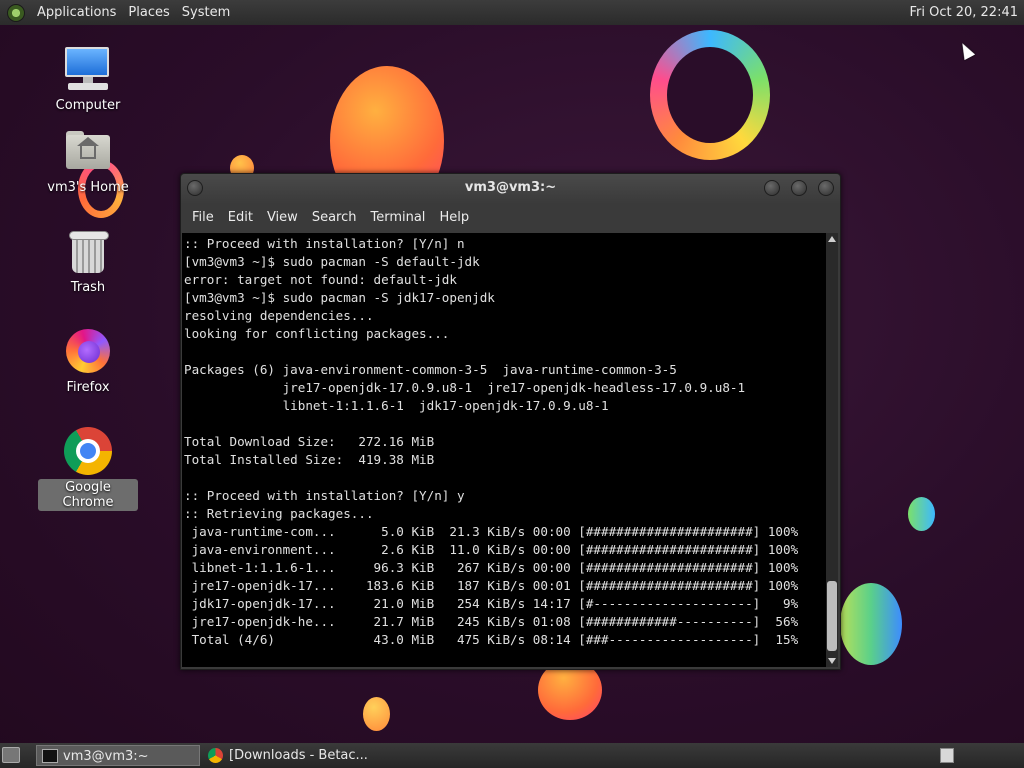  I want to click on scroll-up-icon, so click(832, 239).